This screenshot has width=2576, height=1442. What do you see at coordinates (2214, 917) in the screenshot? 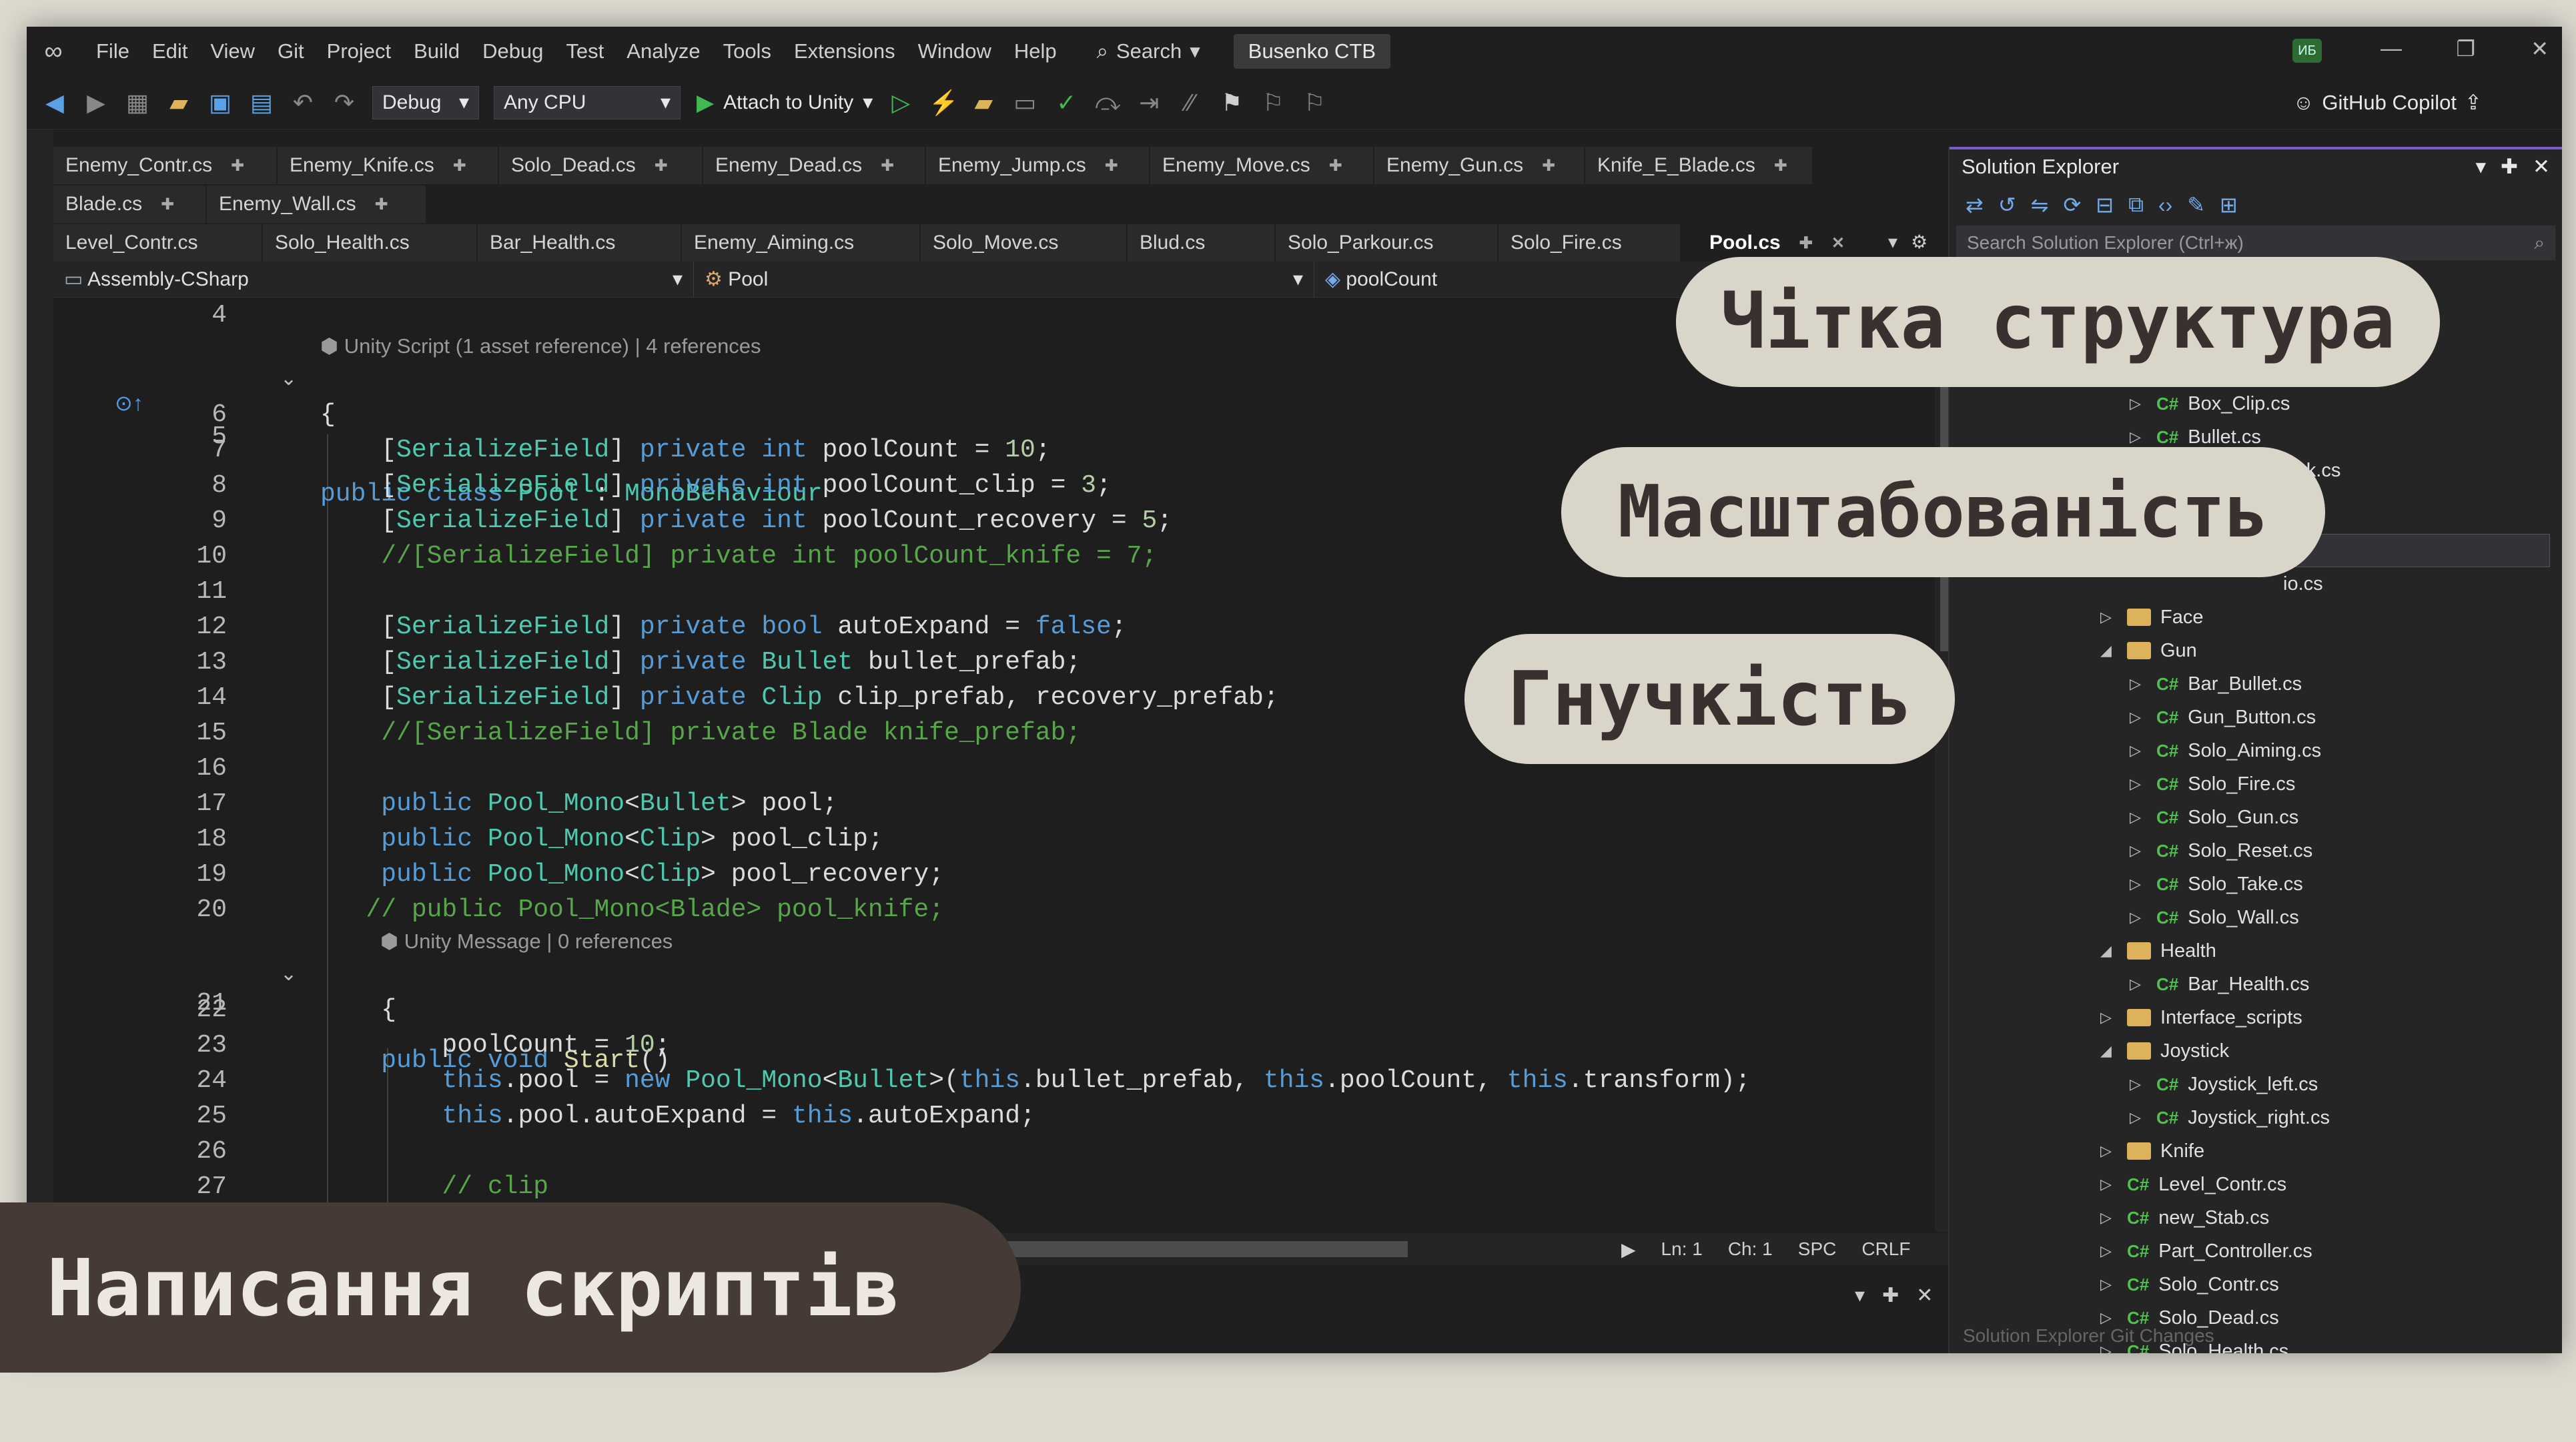
I see `tree-item-file: ▷ C# Solo_Wall.cs` at bounding box center [2214, 917].